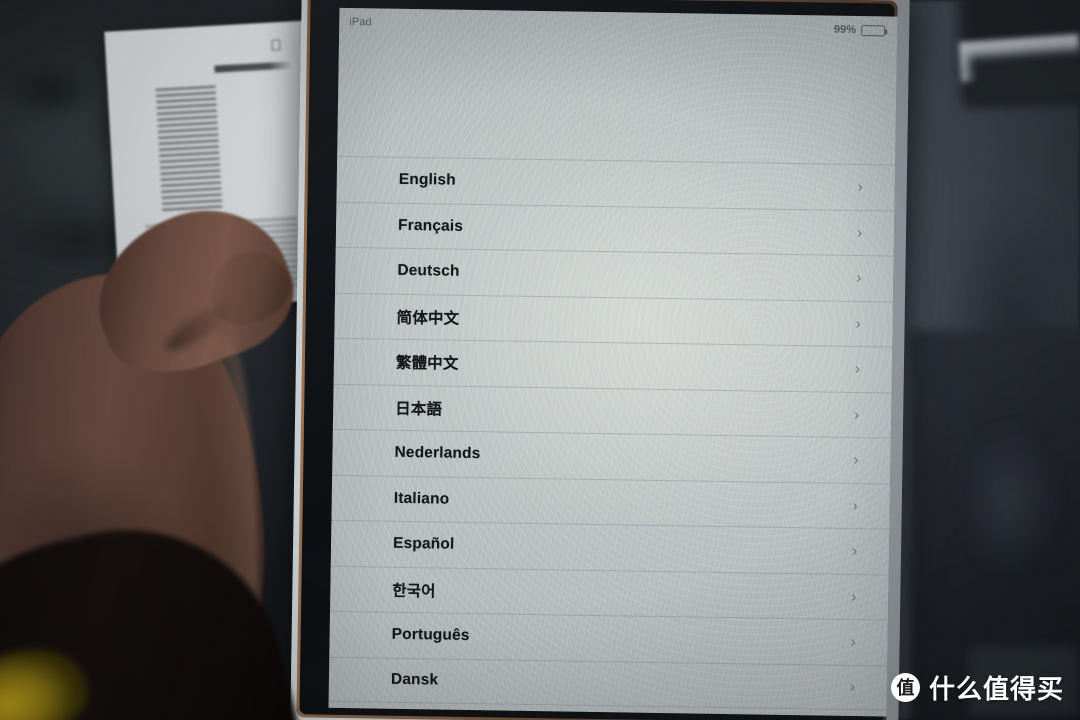  Describe the element at coordinates (437, 453) in the screenshot. I see `language-label: Nederlands` at that location.